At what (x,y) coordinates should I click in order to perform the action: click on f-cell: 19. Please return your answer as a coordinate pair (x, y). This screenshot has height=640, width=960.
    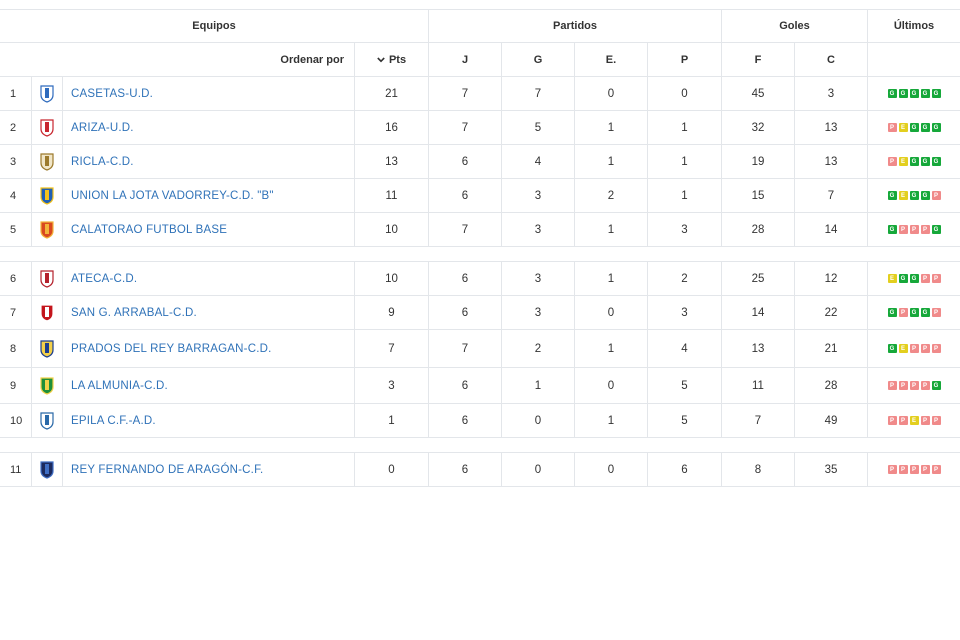
    Looking at the image, I should click on (757, 161).